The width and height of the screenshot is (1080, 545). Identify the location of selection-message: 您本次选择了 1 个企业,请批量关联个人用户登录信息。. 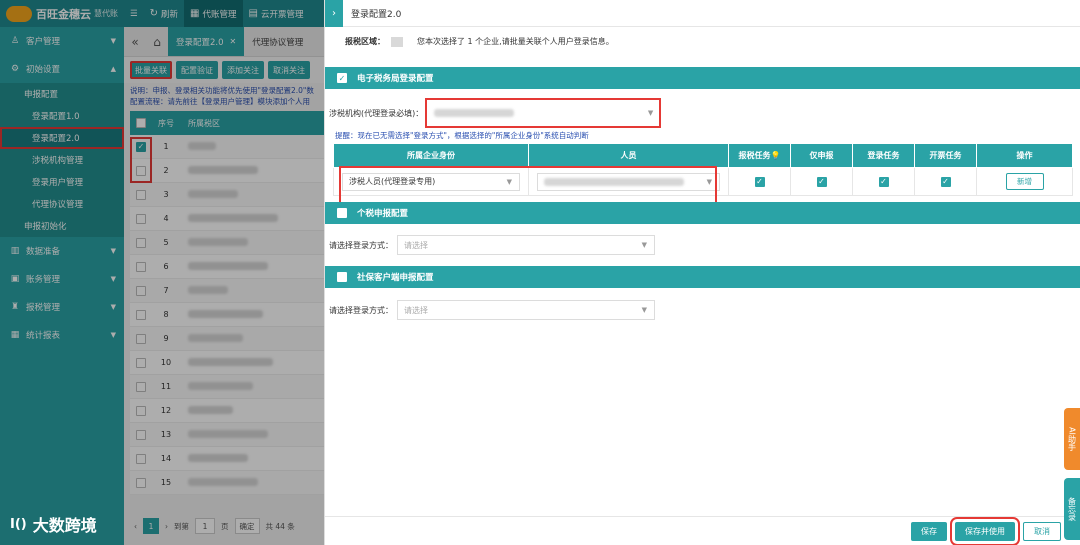
(515, 41).